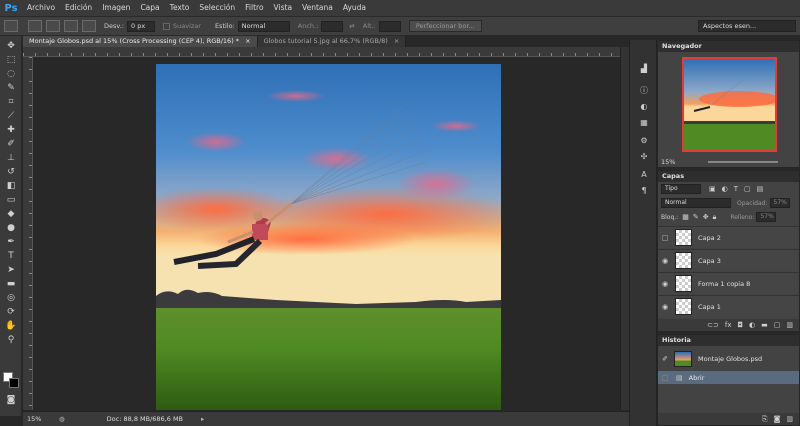  Describe the element at coordinates (11, 144) in the screenshot. I see `brush-tool-icon: ✐` at that location.